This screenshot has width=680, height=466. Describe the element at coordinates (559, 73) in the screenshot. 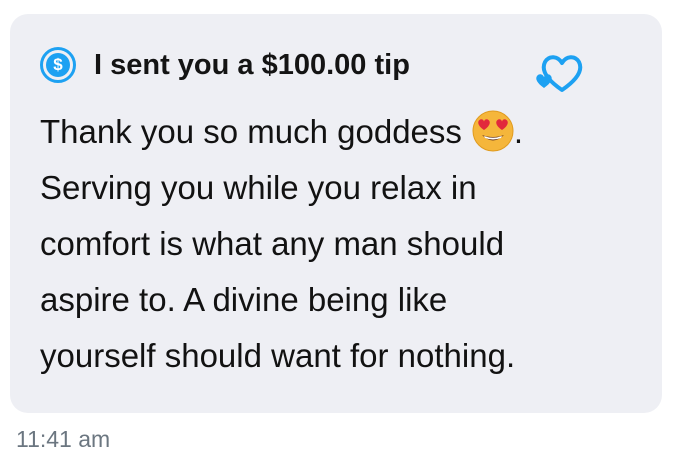

I see `sparkle-hearts-icon` at that location.